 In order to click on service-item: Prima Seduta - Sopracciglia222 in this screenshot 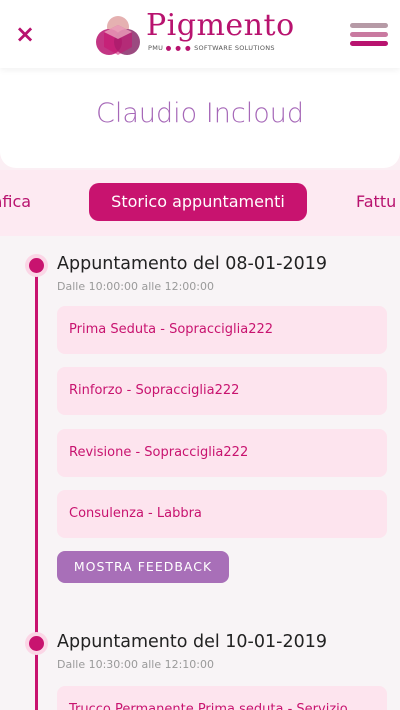, I will do `click(222, 330)`.